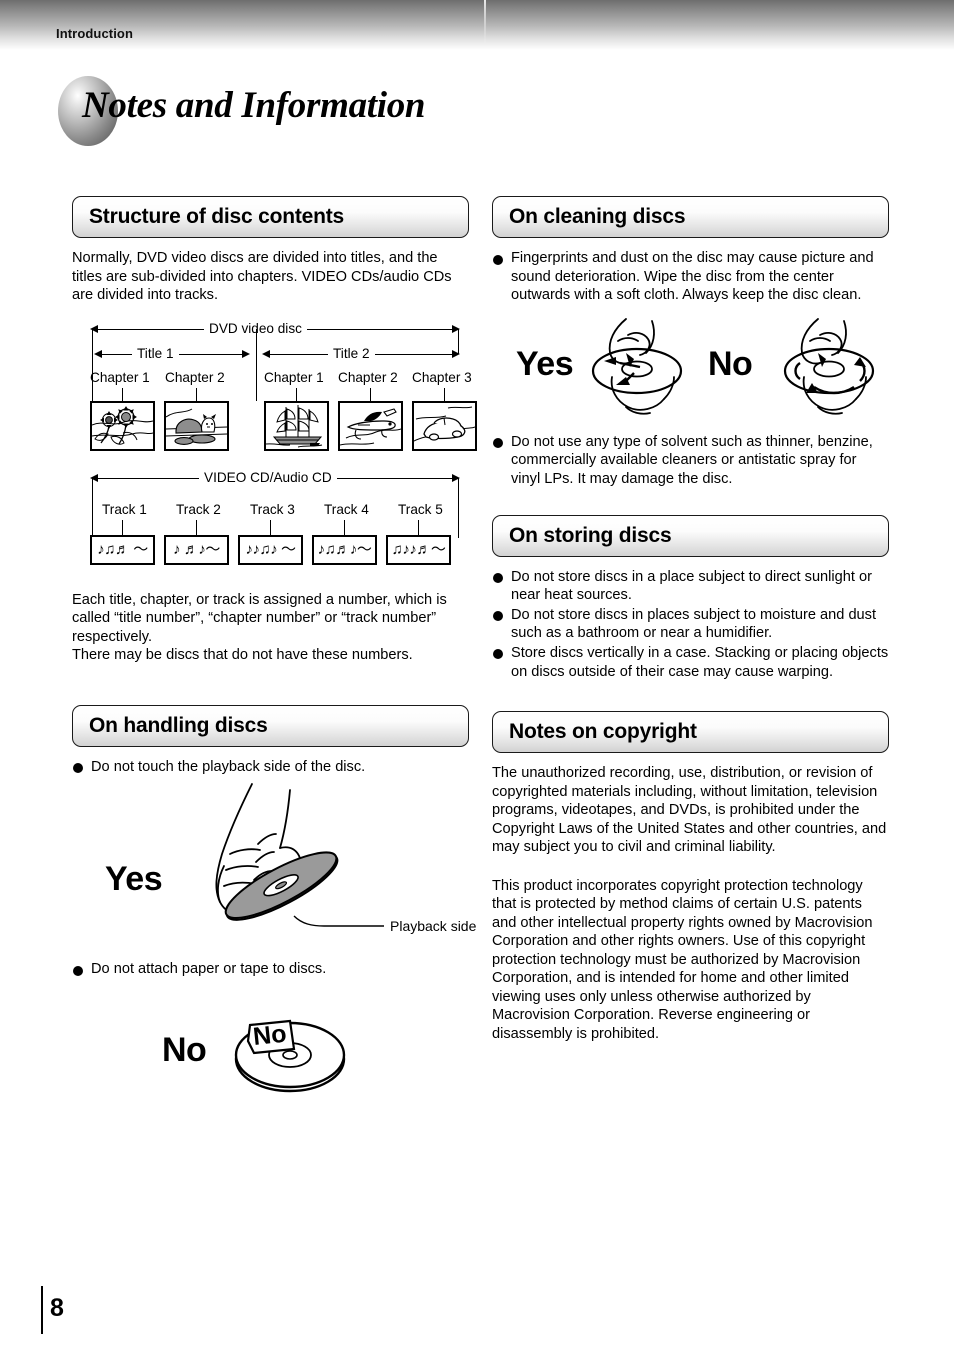 This screenshot has width=954, height=1346. Describe the element at coordinates (272, 509) in the screenshot. I see `track-label-3: Track 3` at that location.